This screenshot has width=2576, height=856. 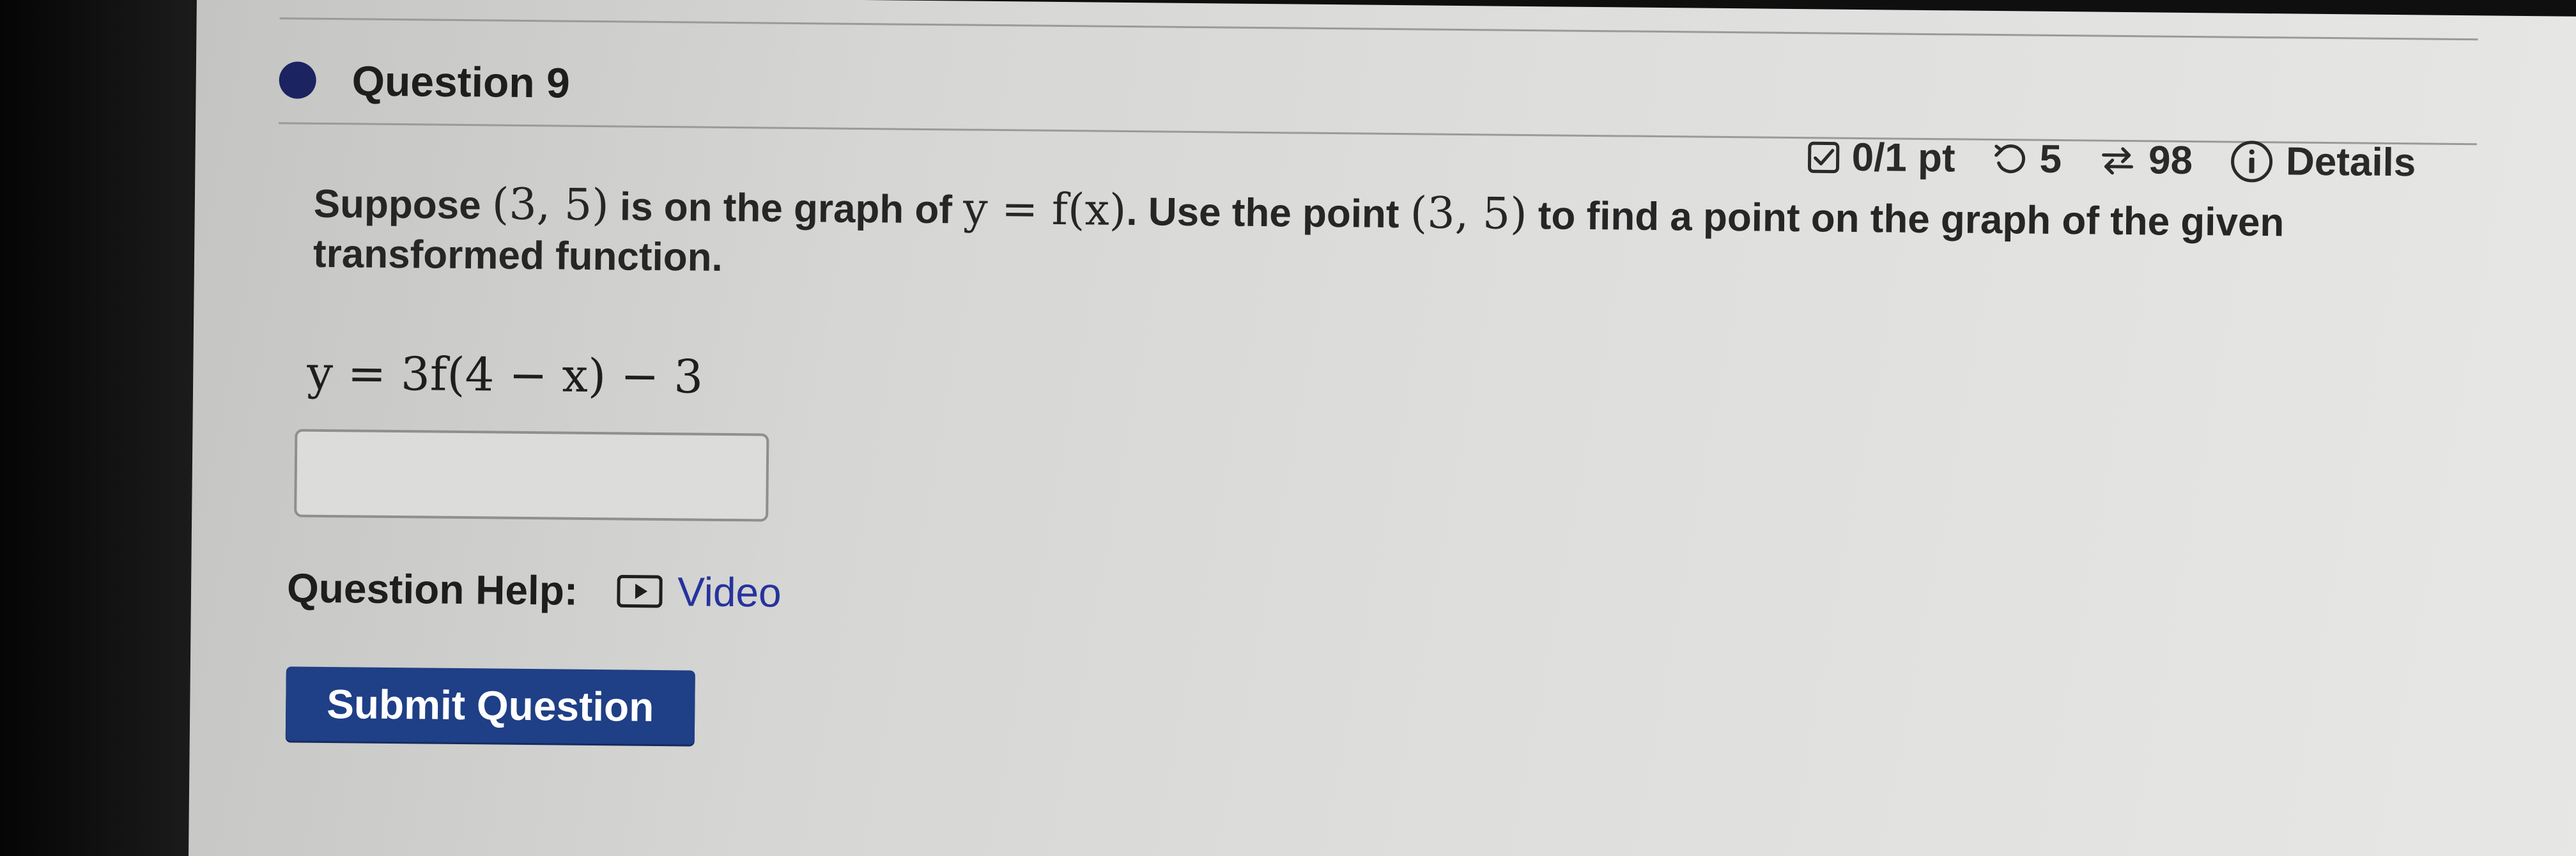 What do you see at coordinates (2170, 160) in the screenshot?
I see `attempts-count: 98` at bounding box center [2170, 160].